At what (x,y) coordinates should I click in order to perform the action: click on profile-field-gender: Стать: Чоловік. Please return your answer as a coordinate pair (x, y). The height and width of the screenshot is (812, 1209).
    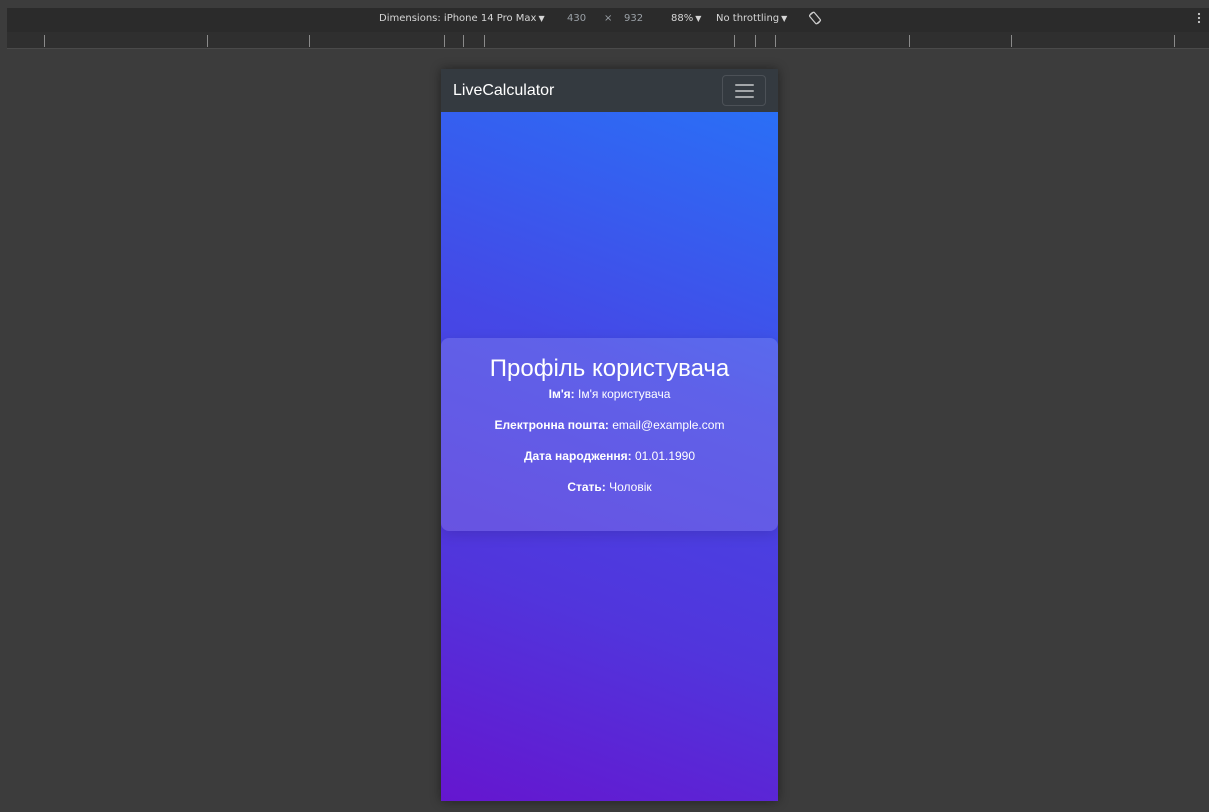
    Looking at the image, I should click on (609, 487).